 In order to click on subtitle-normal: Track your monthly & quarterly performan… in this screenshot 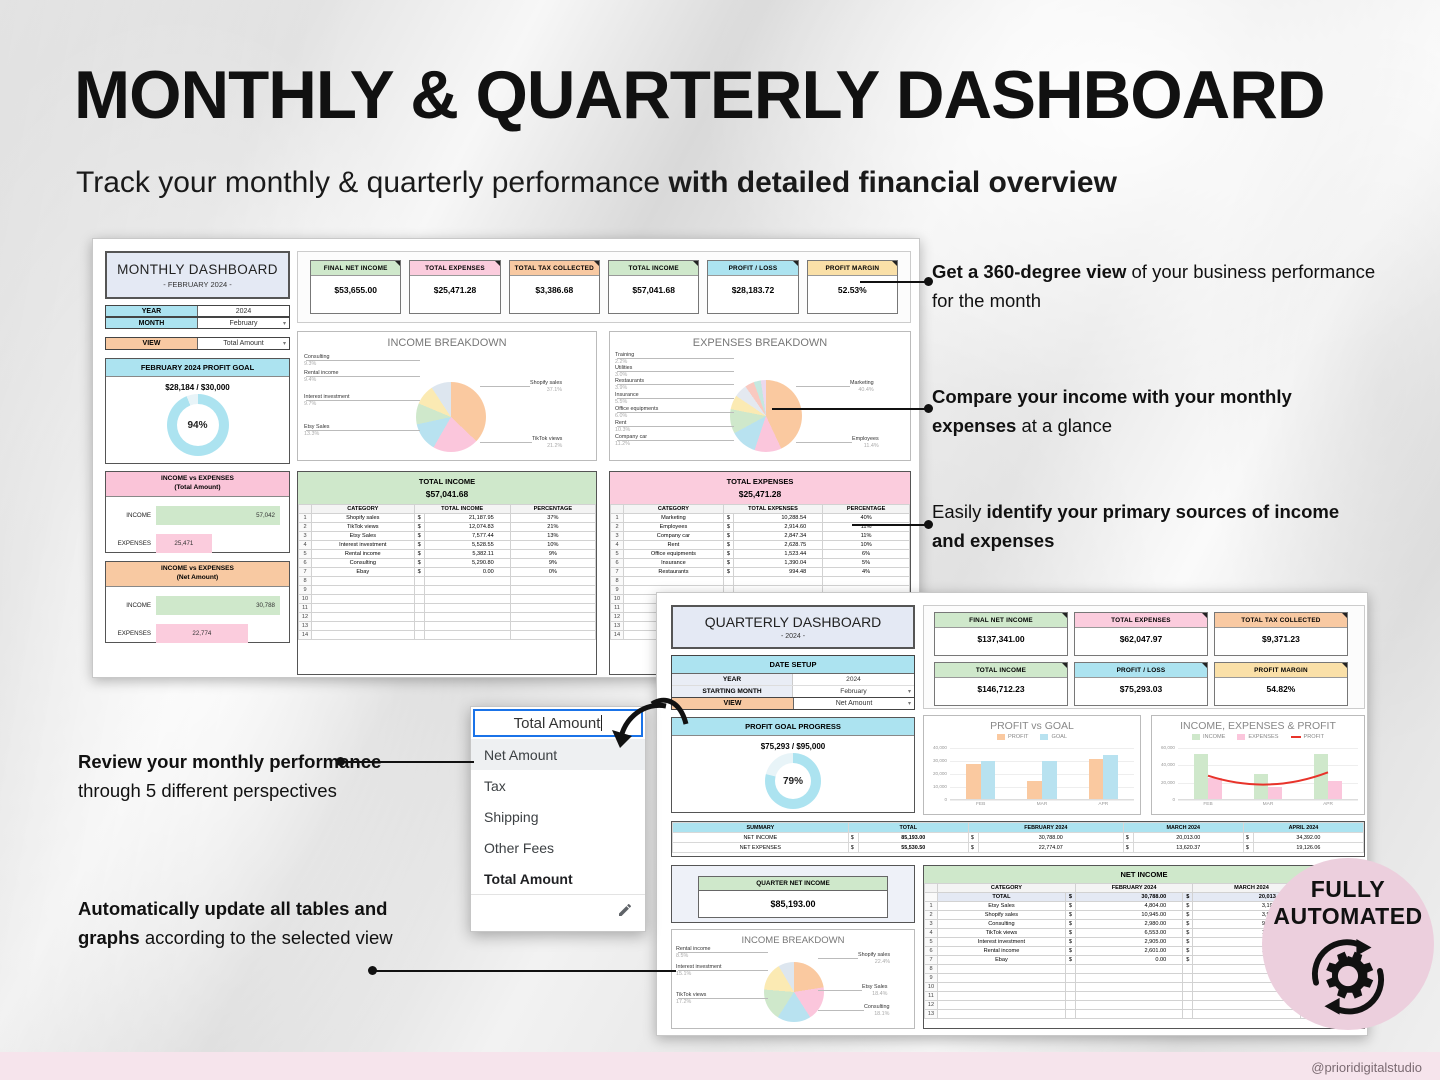, I will do `click(372, 182)`.